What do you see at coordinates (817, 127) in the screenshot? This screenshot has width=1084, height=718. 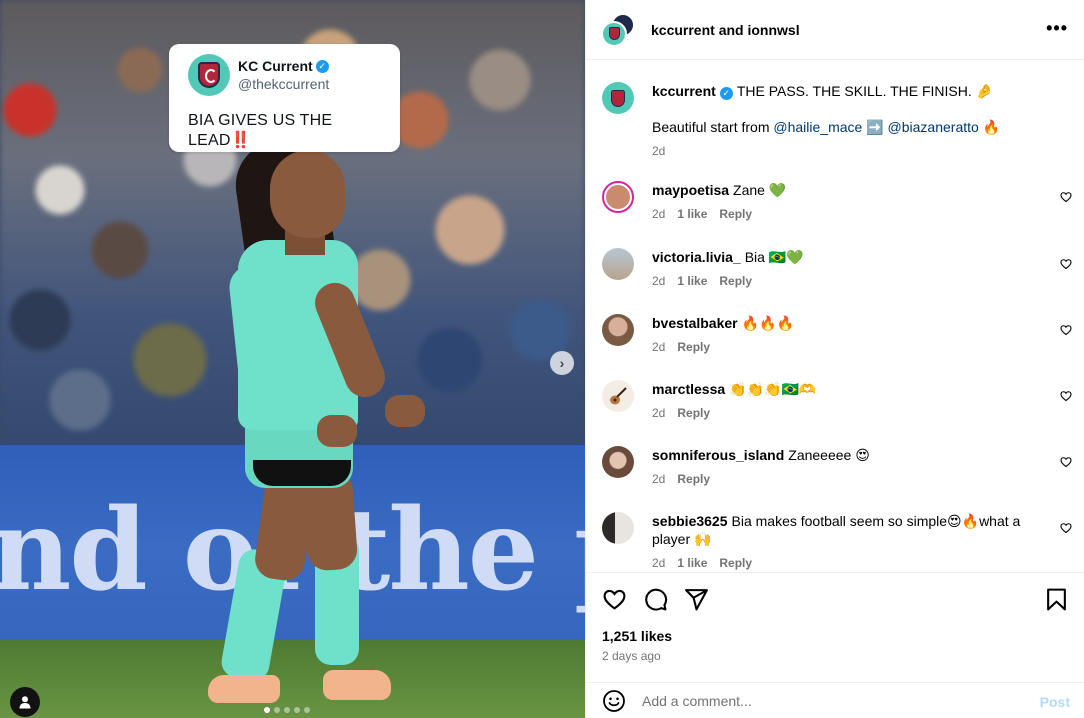 I see `mention-link: @hailie_mace` at bounding box center [817, 127].